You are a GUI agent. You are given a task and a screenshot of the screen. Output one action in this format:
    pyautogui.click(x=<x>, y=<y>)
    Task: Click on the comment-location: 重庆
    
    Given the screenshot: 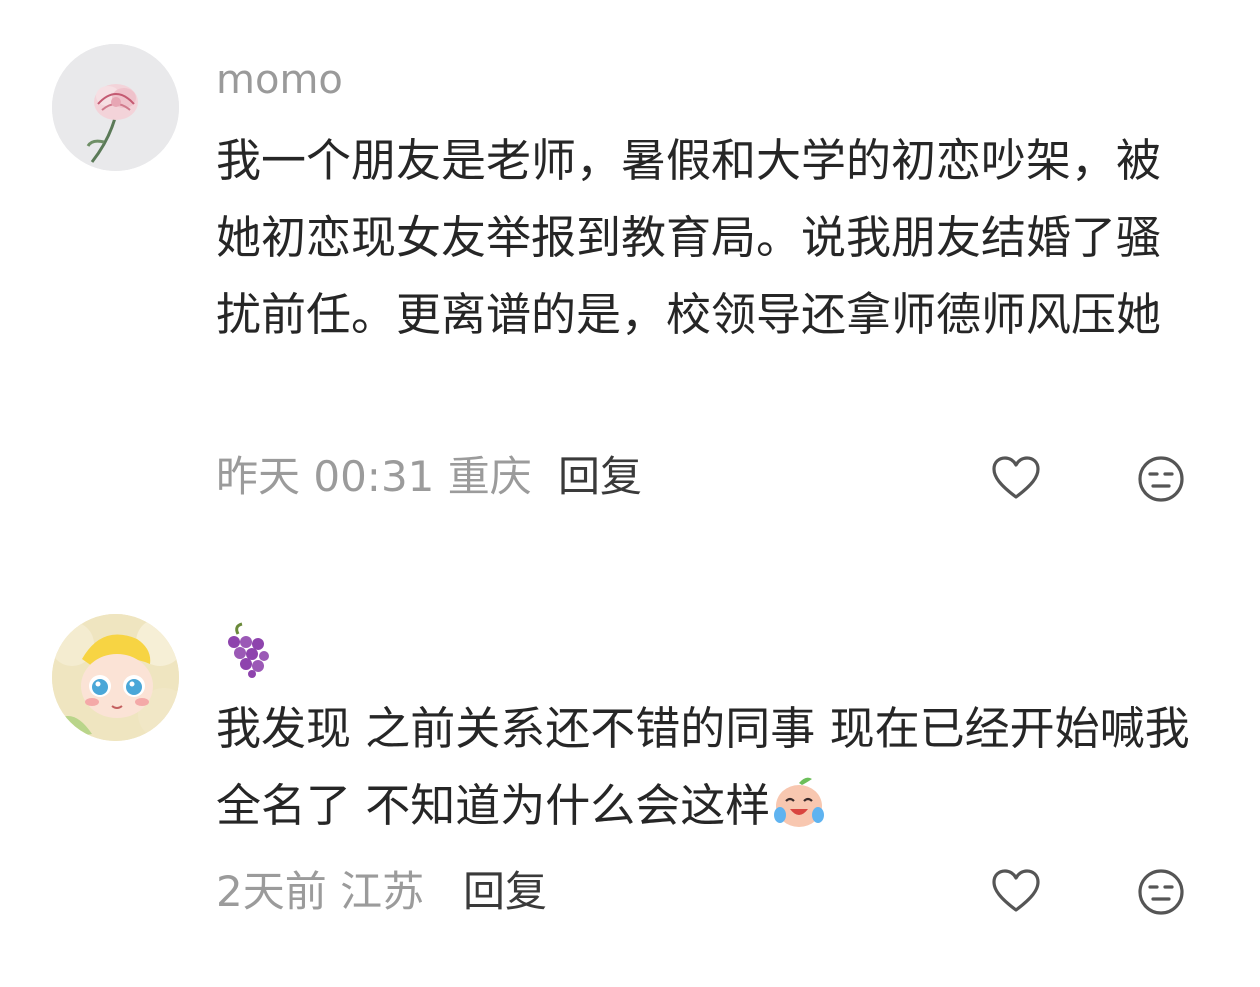 What is the action you would take?
    pyautogui.click(x=489, y=476)
    